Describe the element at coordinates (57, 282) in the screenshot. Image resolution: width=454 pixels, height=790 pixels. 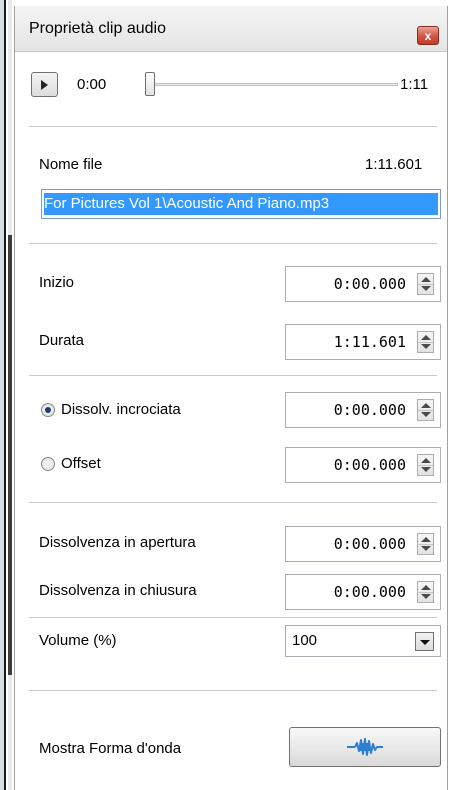
I see `start-label: Inizio` at that location.